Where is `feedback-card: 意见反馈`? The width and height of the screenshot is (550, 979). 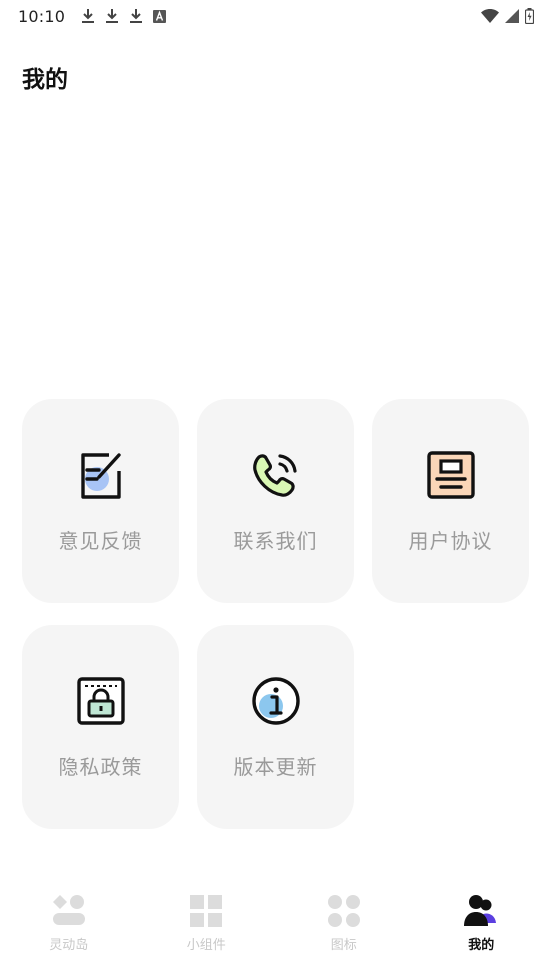 feedback-card: 意见反馈 is located at coordinates (100, 501).